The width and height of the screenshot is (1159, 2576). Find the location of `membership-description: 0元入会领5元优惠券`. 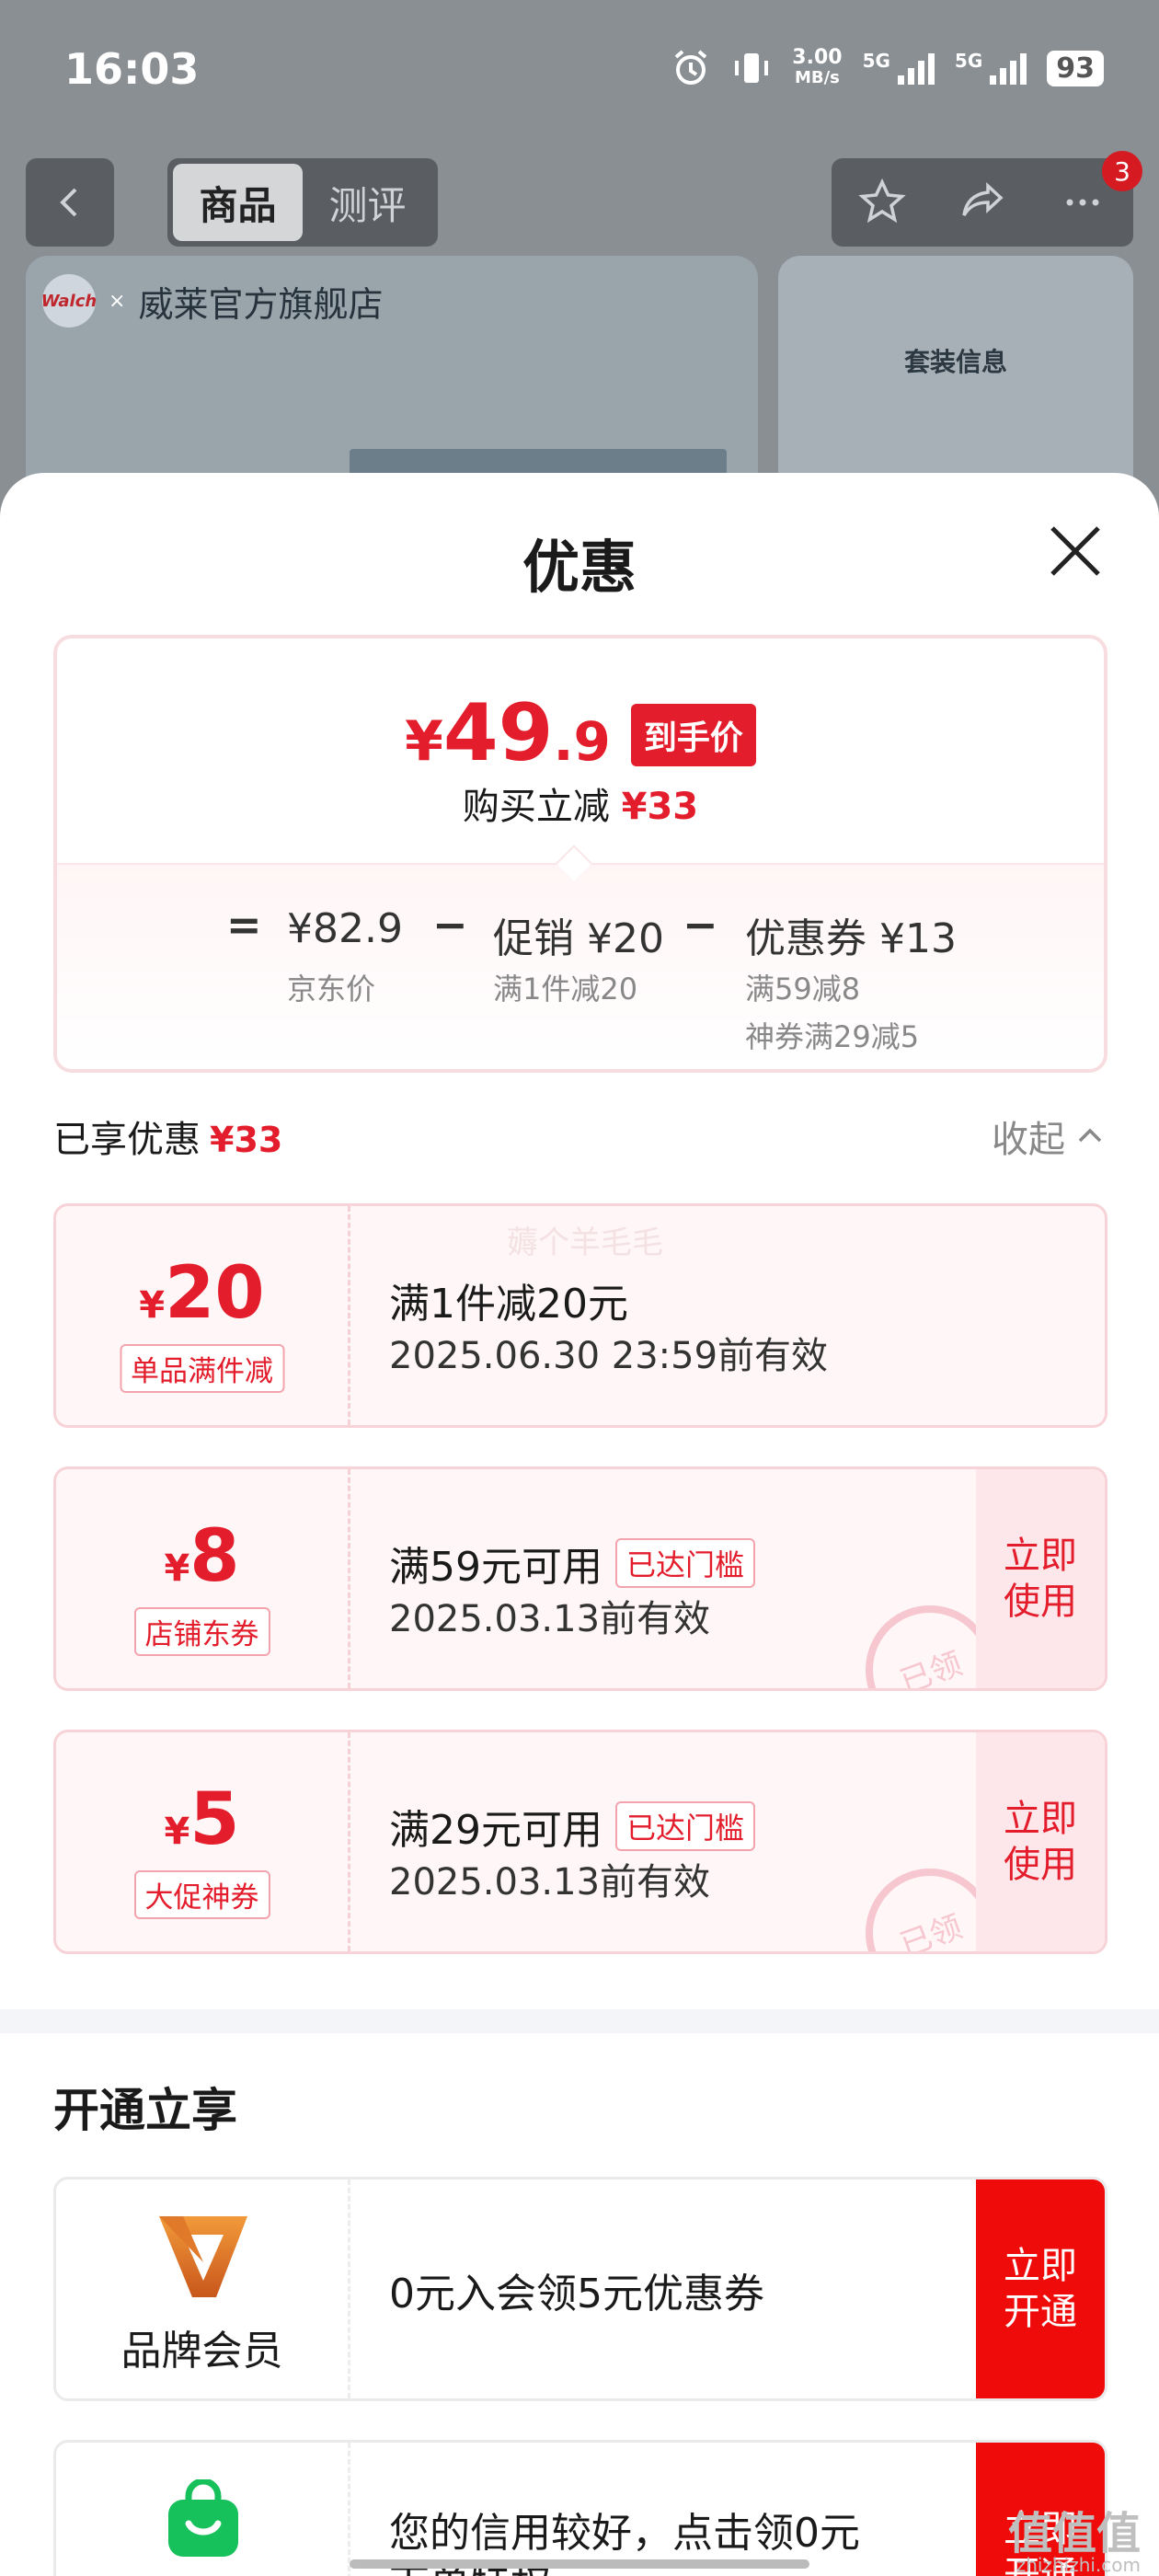

membership-description: 0元入会领5元优惠券 is located at coordinates (576, 2294).